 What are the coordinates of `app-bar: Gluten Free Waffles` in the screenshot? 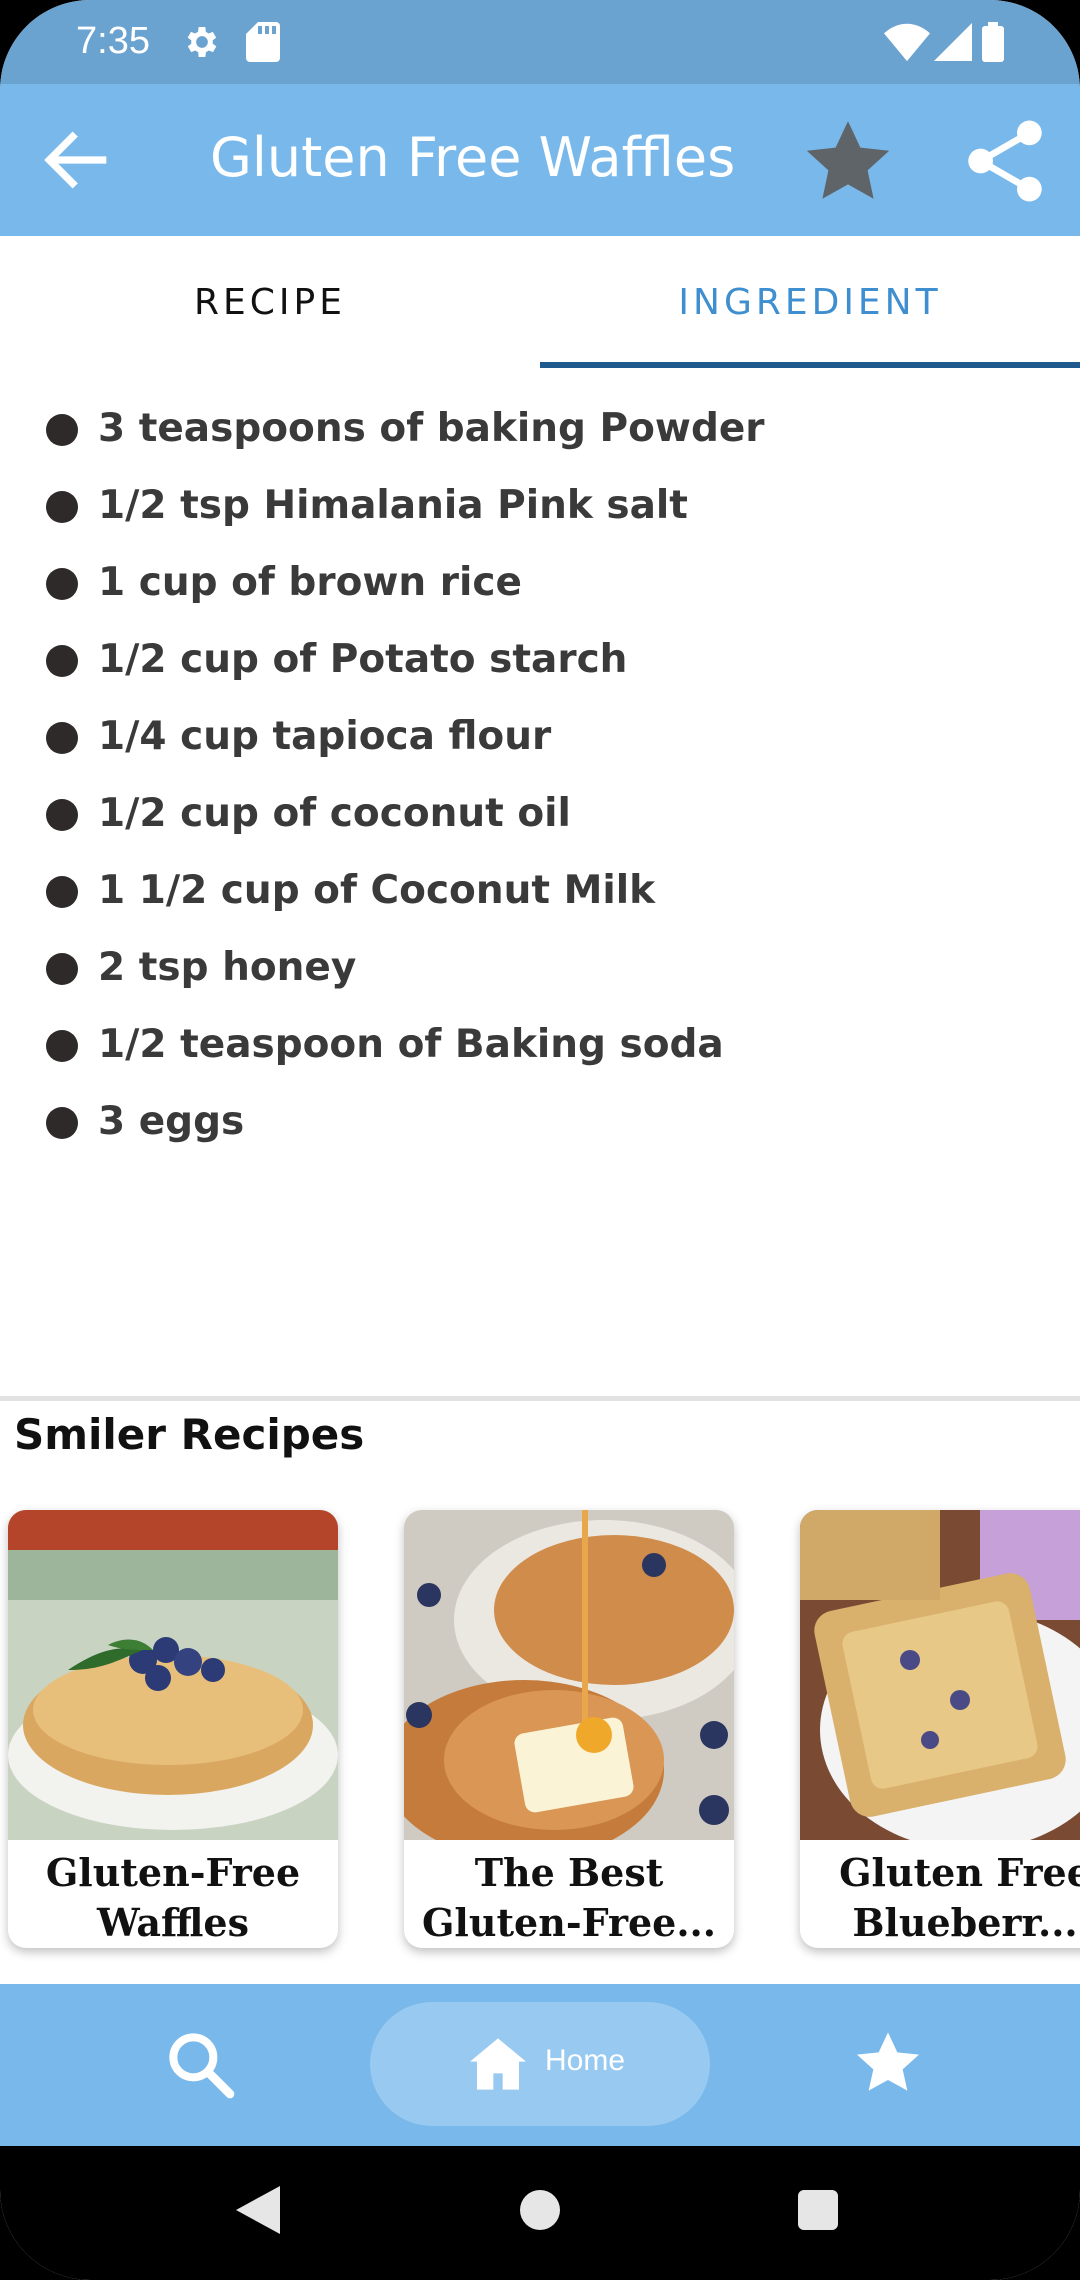 It's located at (540, 160).